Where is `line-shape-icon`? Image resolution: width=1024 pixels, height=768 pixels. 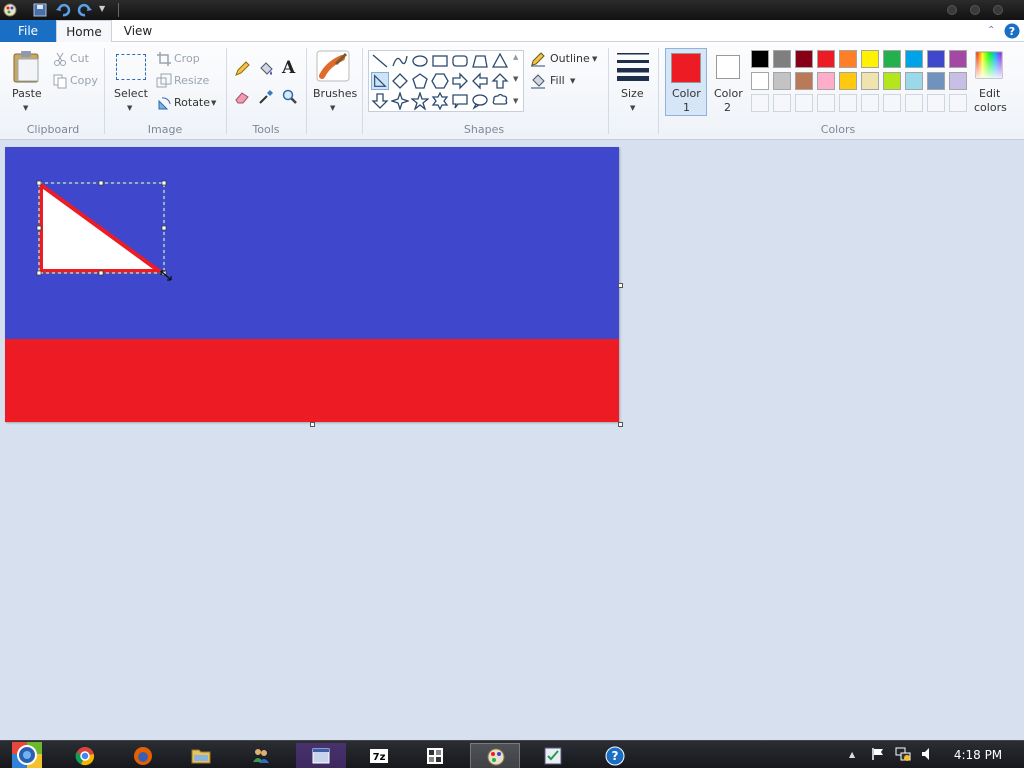 line-shape-icon is located at coordinates (380, 61).